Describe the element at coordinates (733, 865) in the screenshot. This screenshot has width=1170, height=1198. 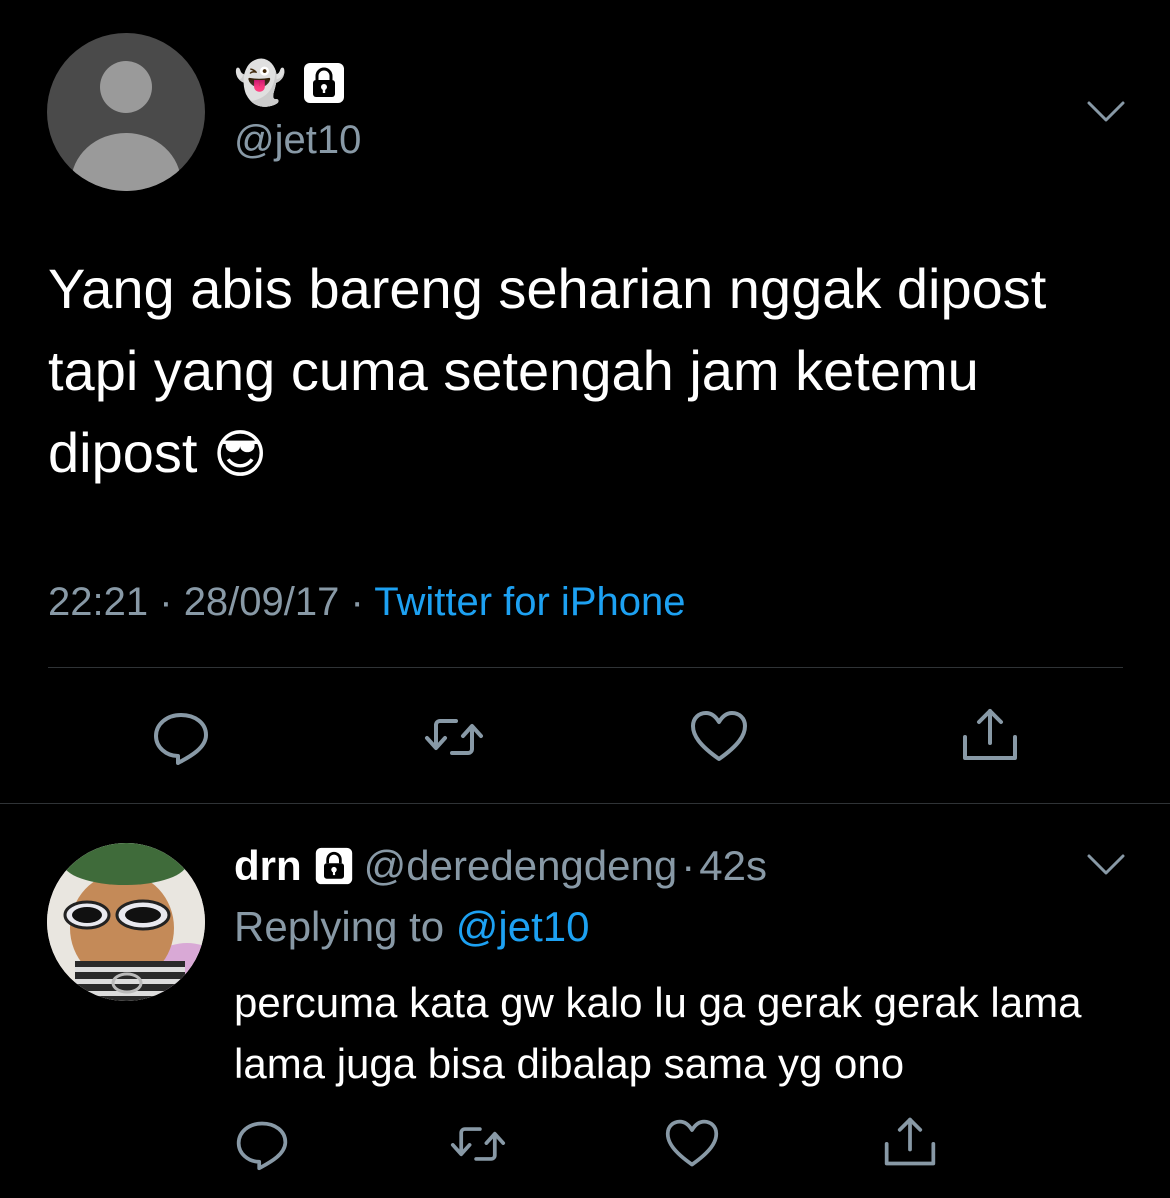
I see `reply-age: 42s` at that location.